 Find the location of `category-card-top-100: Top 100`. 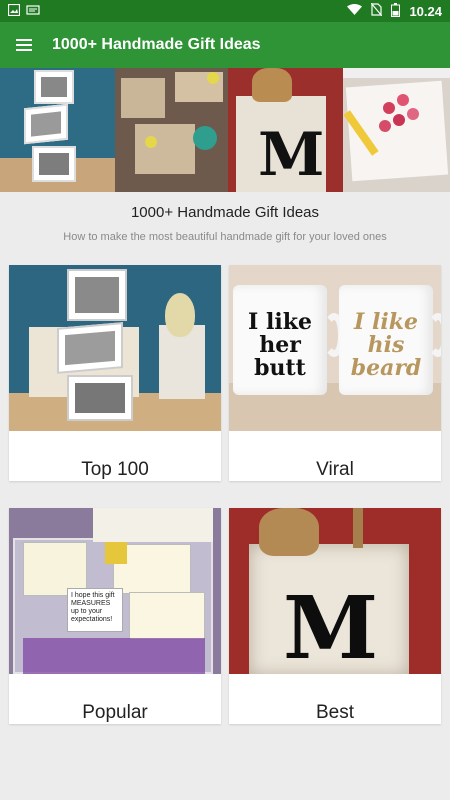

category-card-top-100: Top 100 is located at coordinates (115, 373).